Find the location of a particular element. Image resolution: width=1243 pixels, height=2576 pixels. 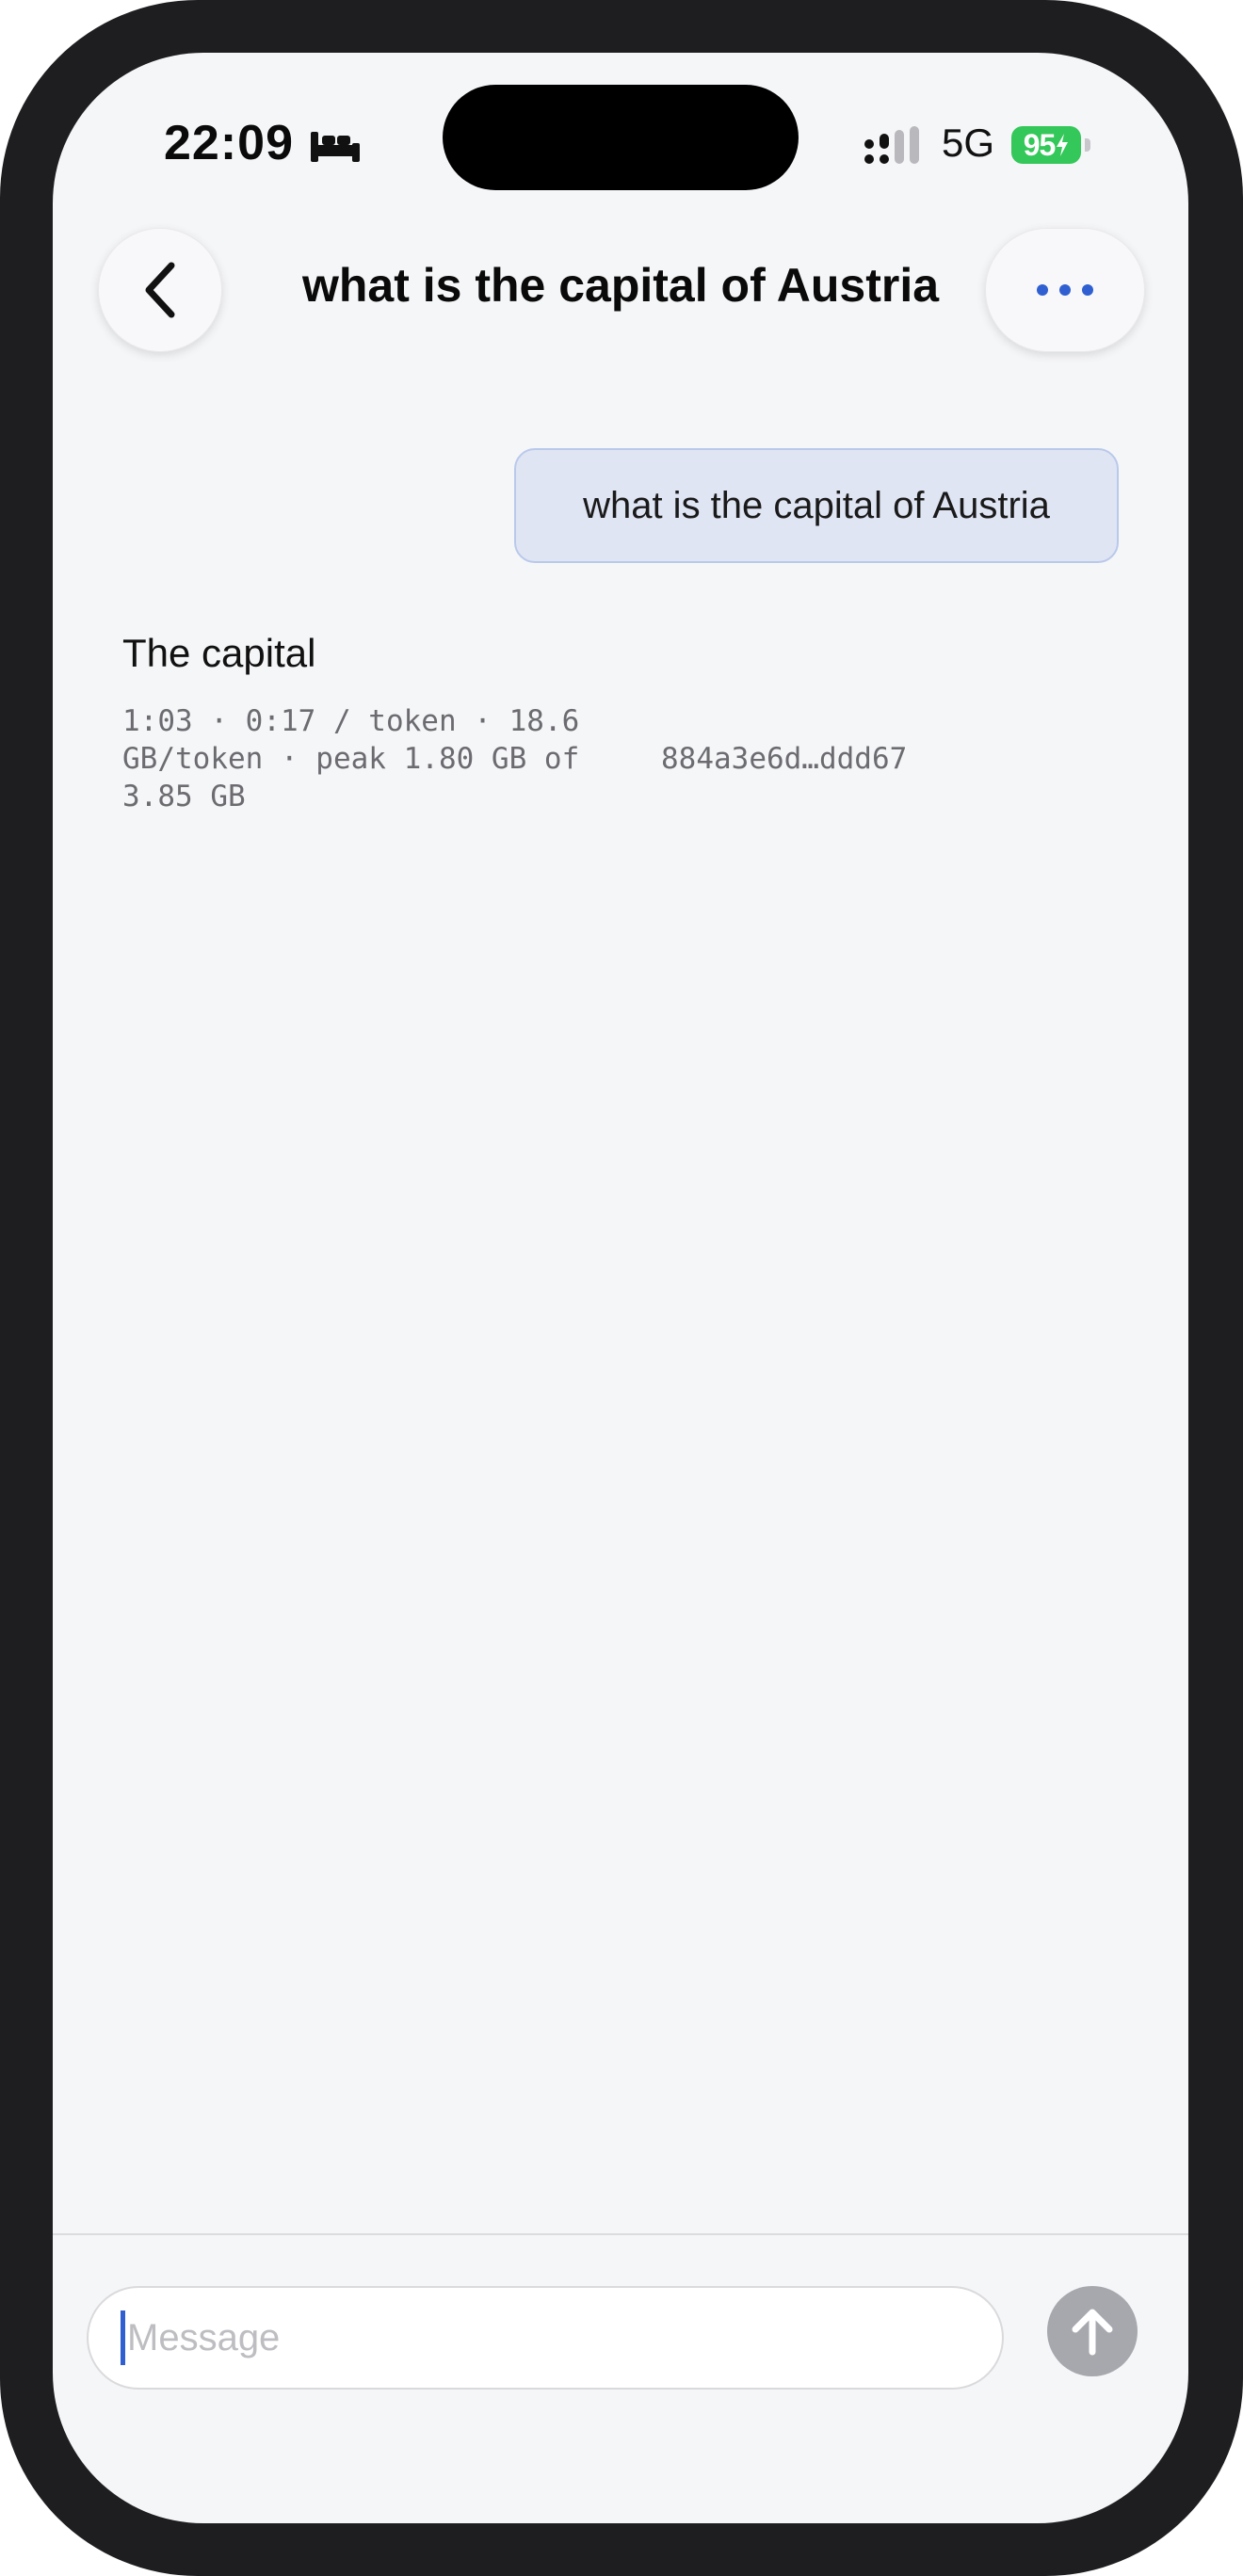

dynamic-island is located at coordinates (621, 137).